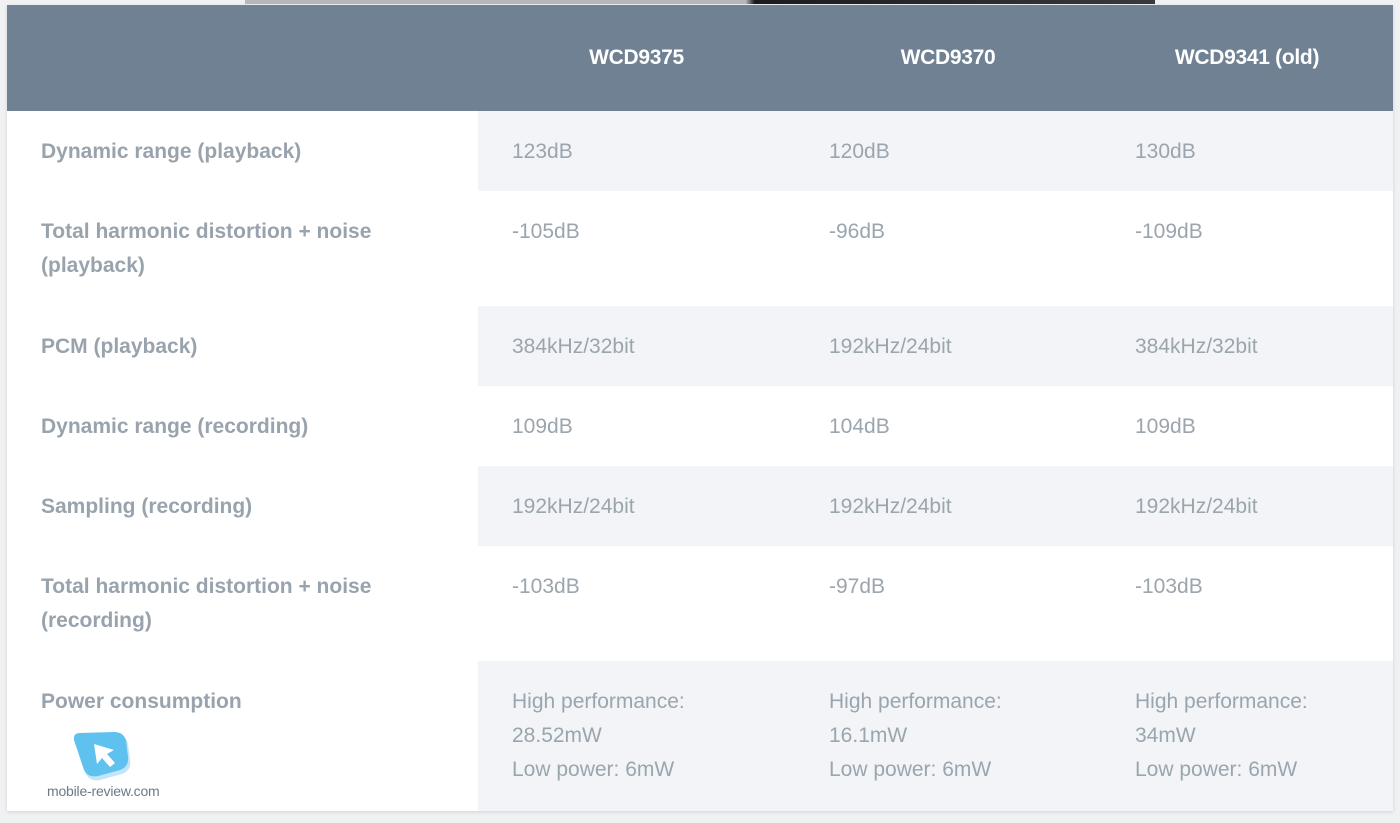 This screenshot has width=1400, height=823. Describe the element at coordinates (636, 248) in the screenshot. I see `table-cell: -105dB` at that location.